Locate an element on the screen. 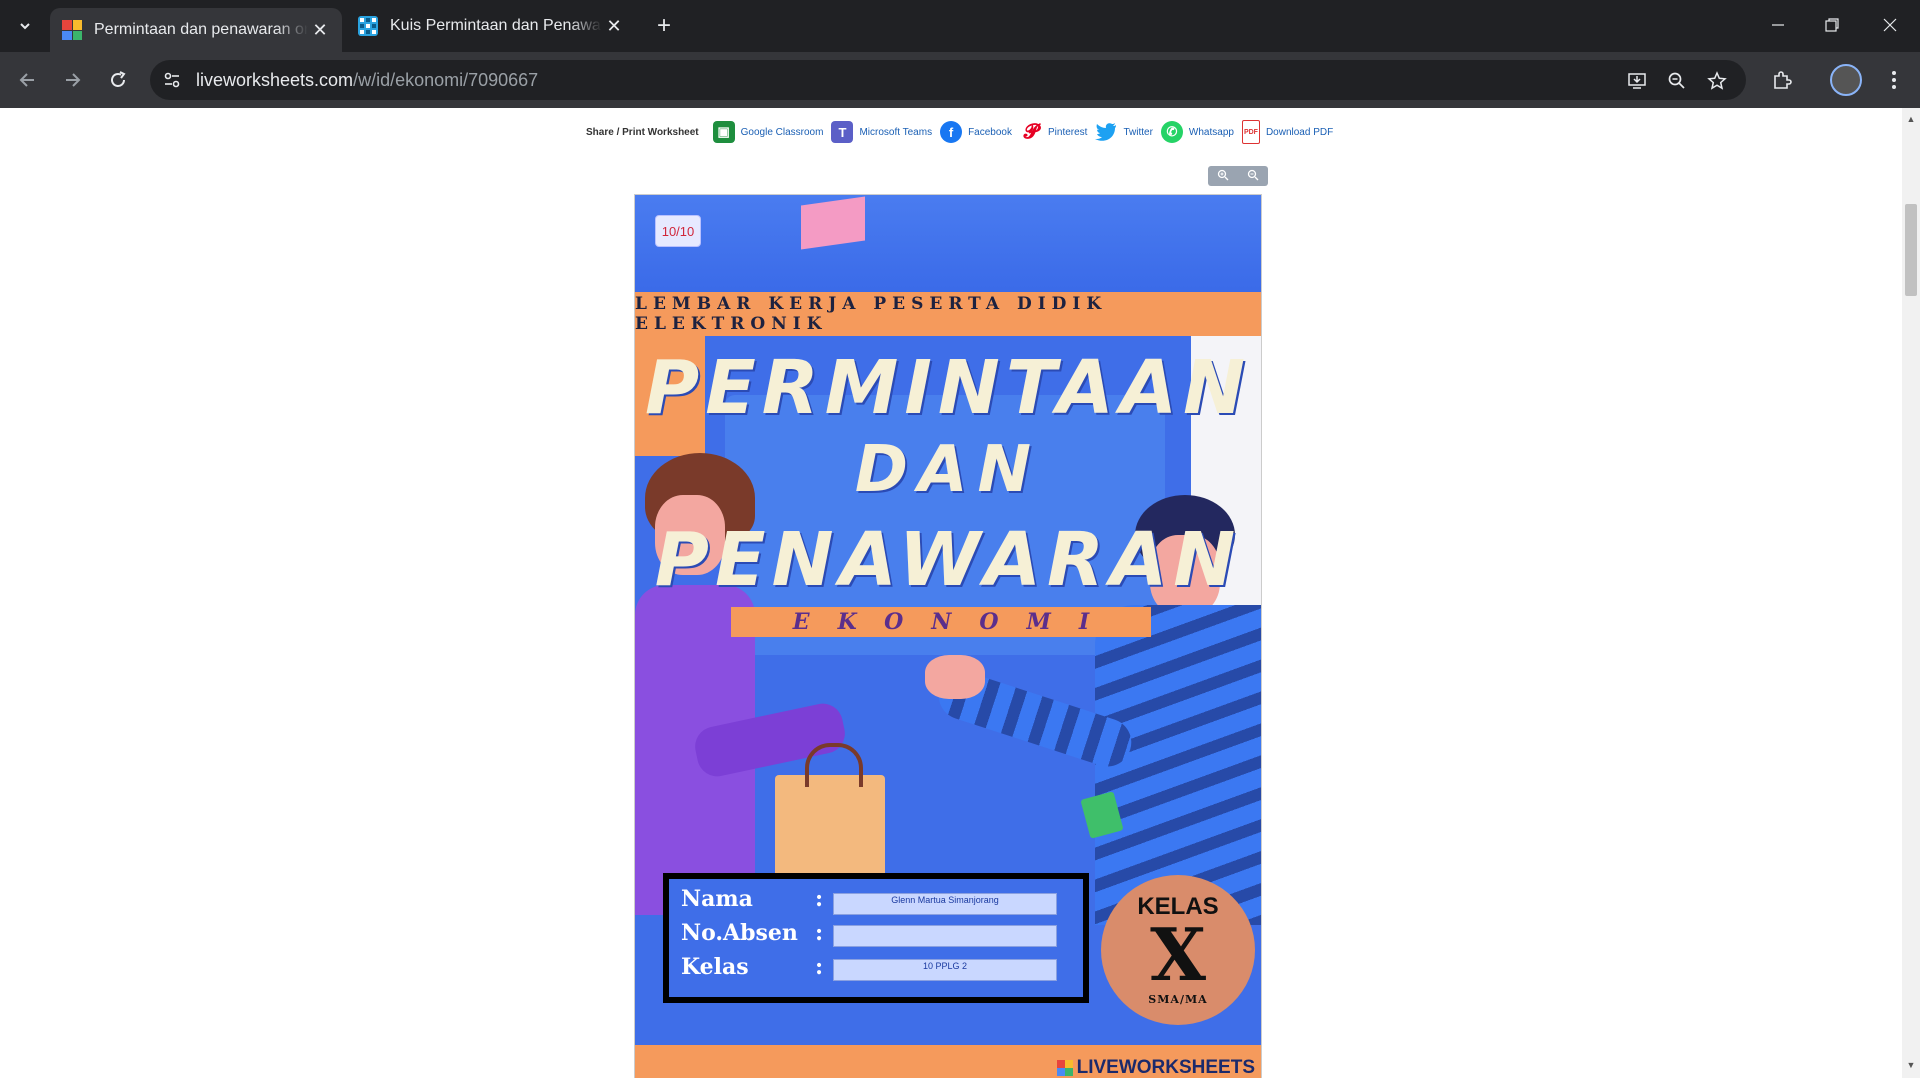  scroll-up-arrow-icon: ▲ is located at coordinates (1911, 119).